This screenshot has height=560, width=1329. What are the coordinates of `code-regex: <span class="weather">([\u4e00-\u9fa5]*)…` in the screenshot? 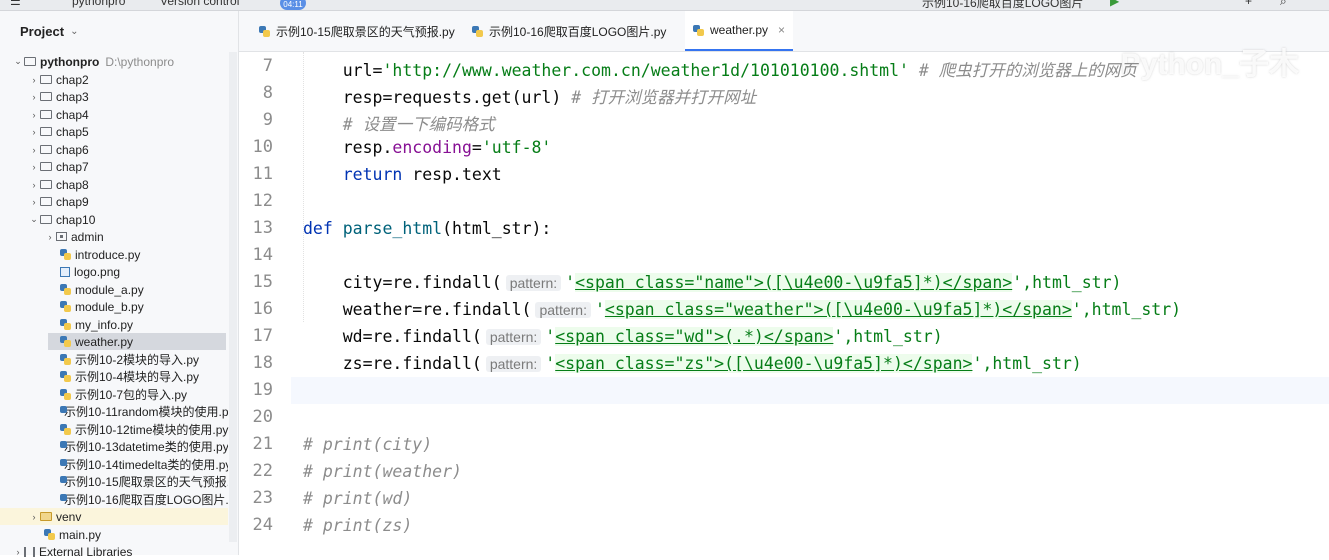 It's located at (838, 309).